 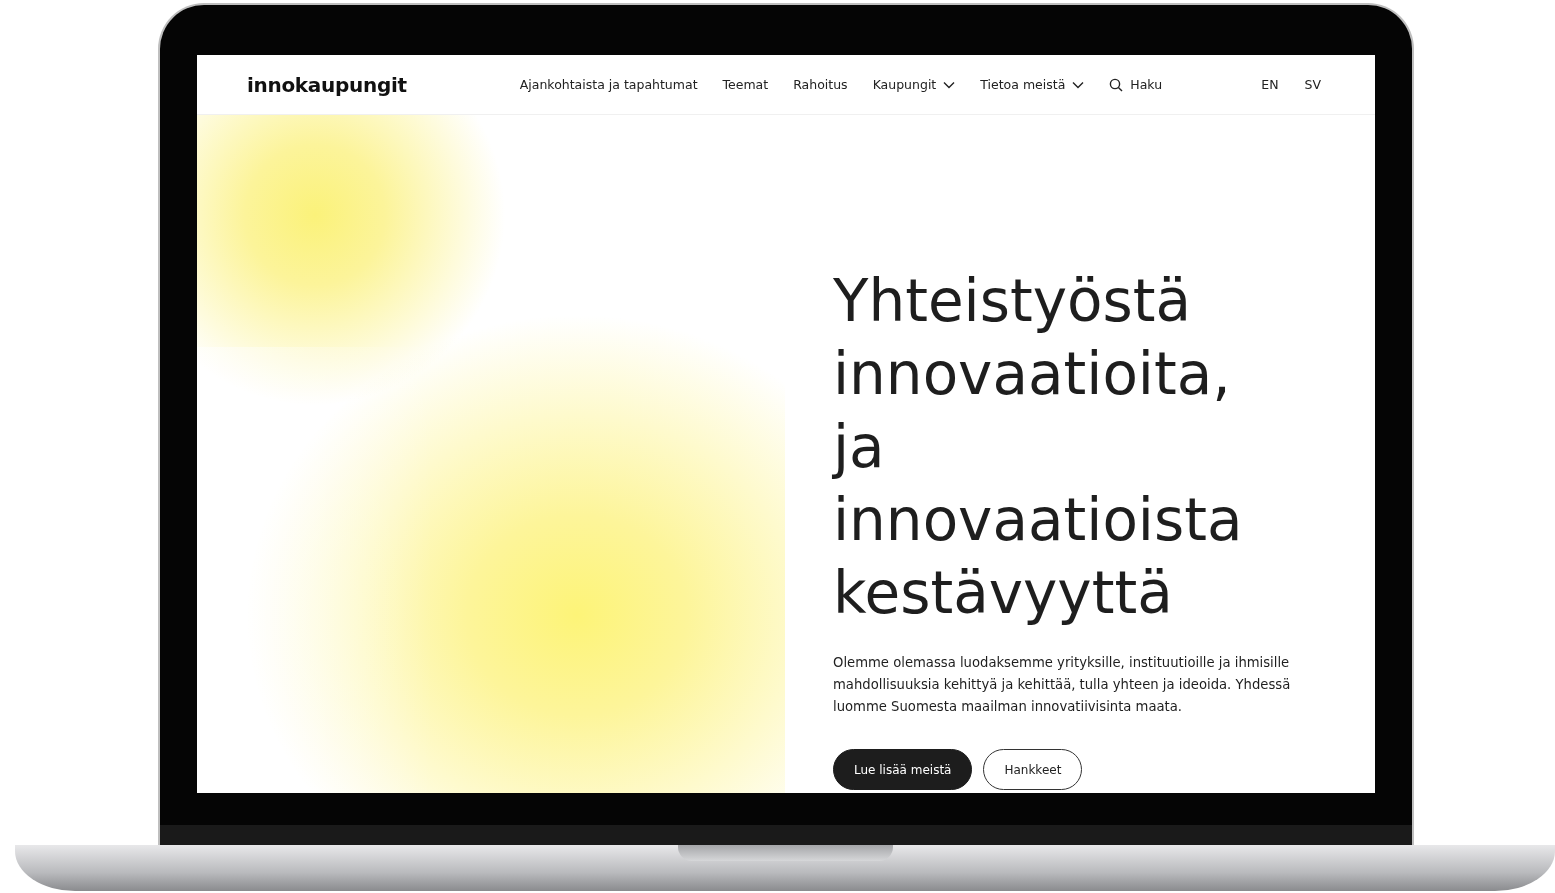 I want to click on projects-button: Hankkeet, so click(x=1033, y=769).